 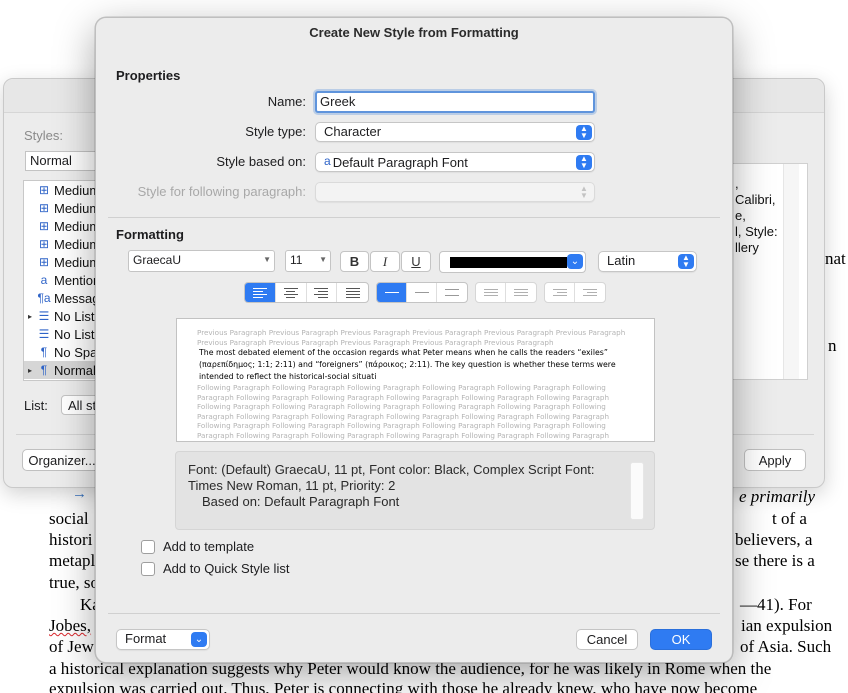 I want to click on align-center-icon, so click(x=290, y=292).